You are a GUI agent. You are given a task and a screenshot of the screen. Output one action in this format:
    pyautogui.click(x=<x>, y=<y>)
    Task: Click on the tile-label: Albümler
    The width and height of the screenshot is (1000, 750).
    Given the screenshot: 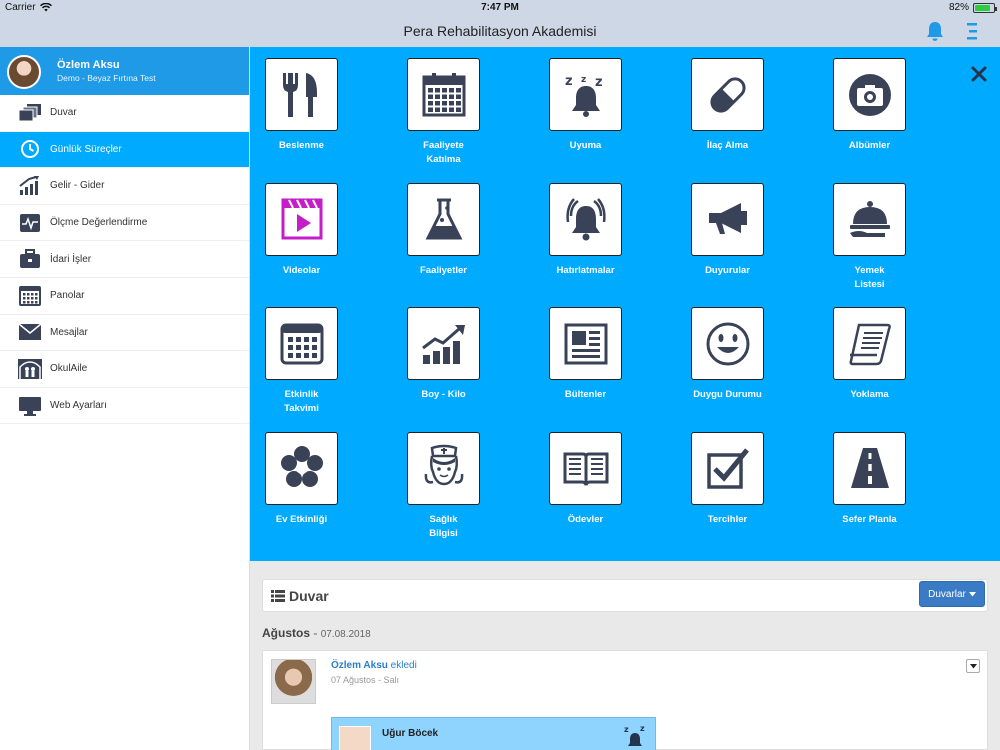 What is the action you would take?
    pyautogui.click(x=869, y=145)
    